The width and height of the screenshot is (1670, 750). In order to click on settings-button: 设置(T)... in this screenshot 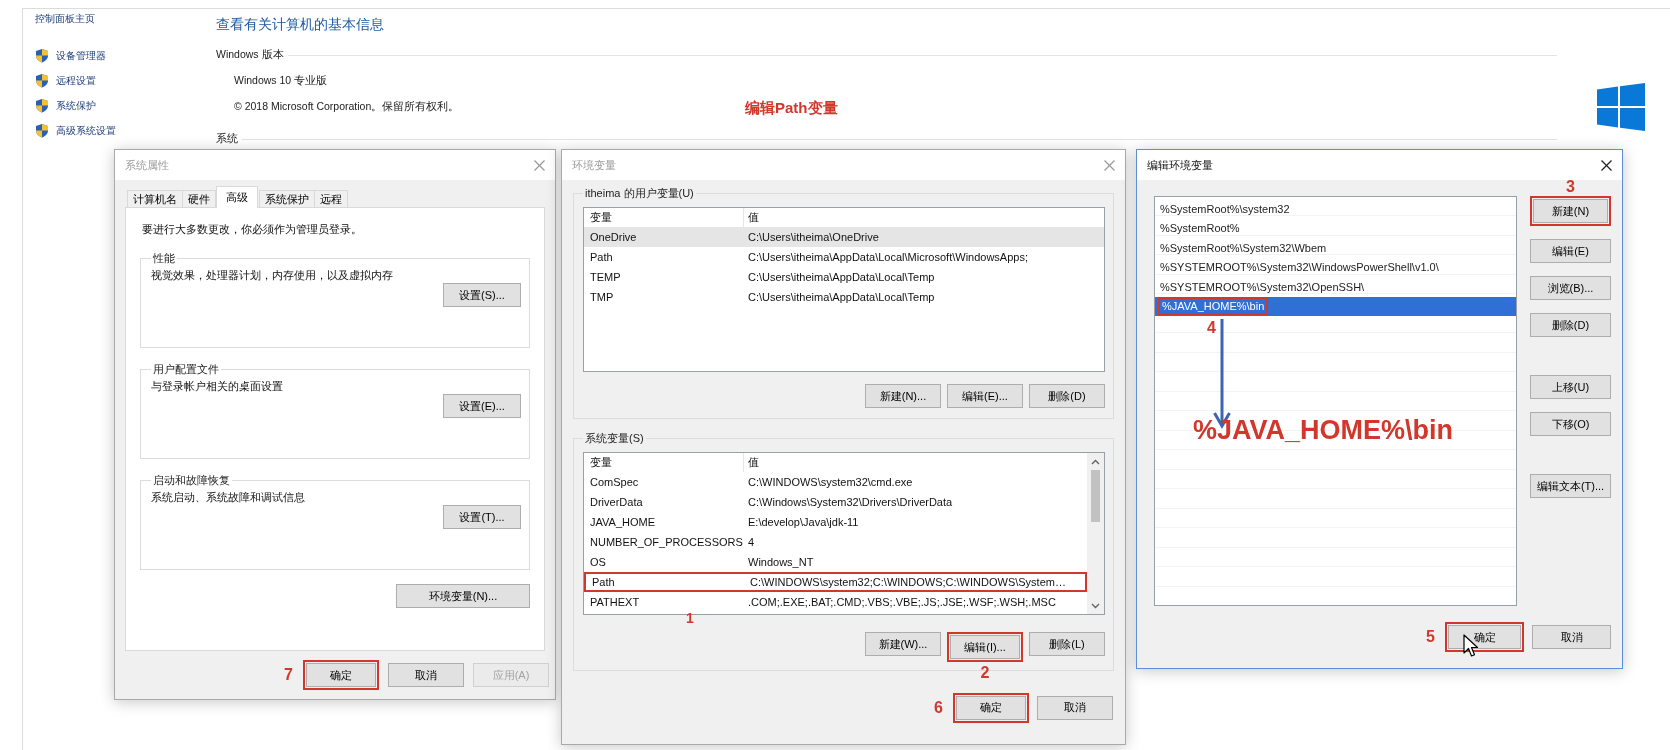, I will do `click(482, 517)`.